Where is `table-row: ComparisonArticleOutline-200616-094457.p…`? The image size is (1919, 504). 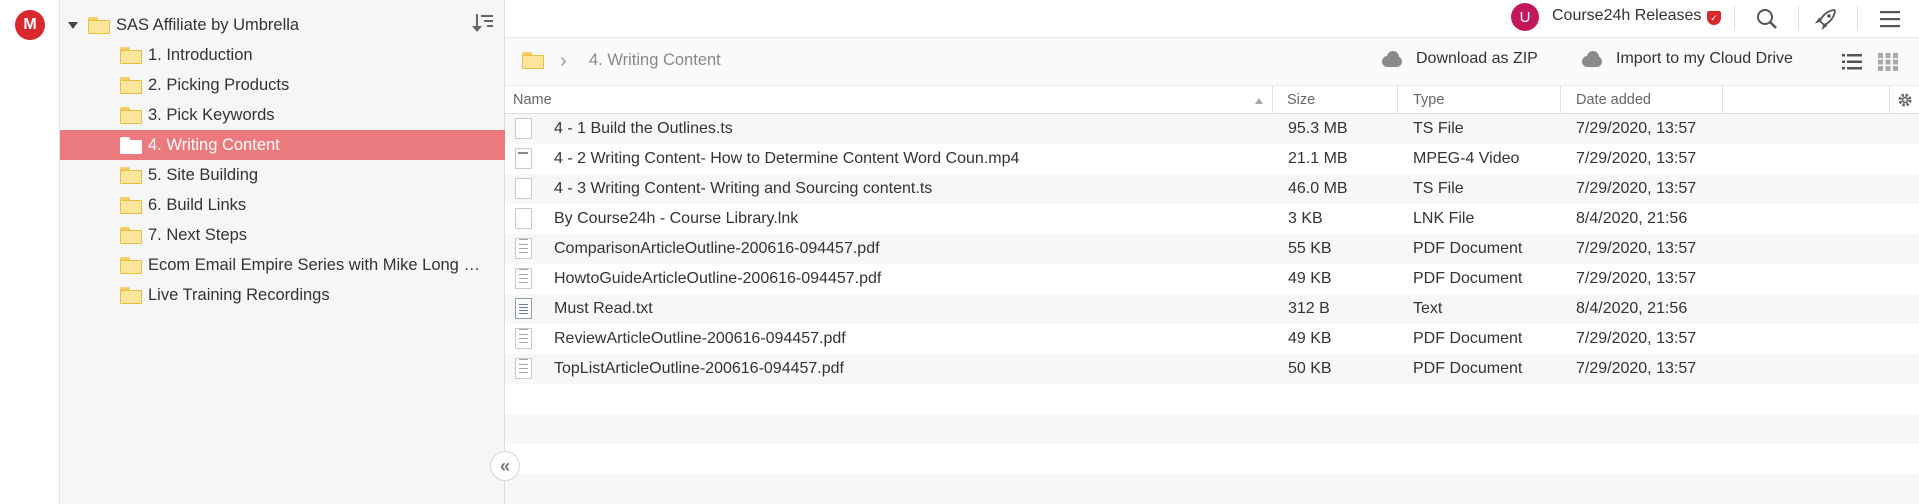 table-row: ComparisonArticleOutline-200616-094457.p… is located at coordinates (1212, 249).